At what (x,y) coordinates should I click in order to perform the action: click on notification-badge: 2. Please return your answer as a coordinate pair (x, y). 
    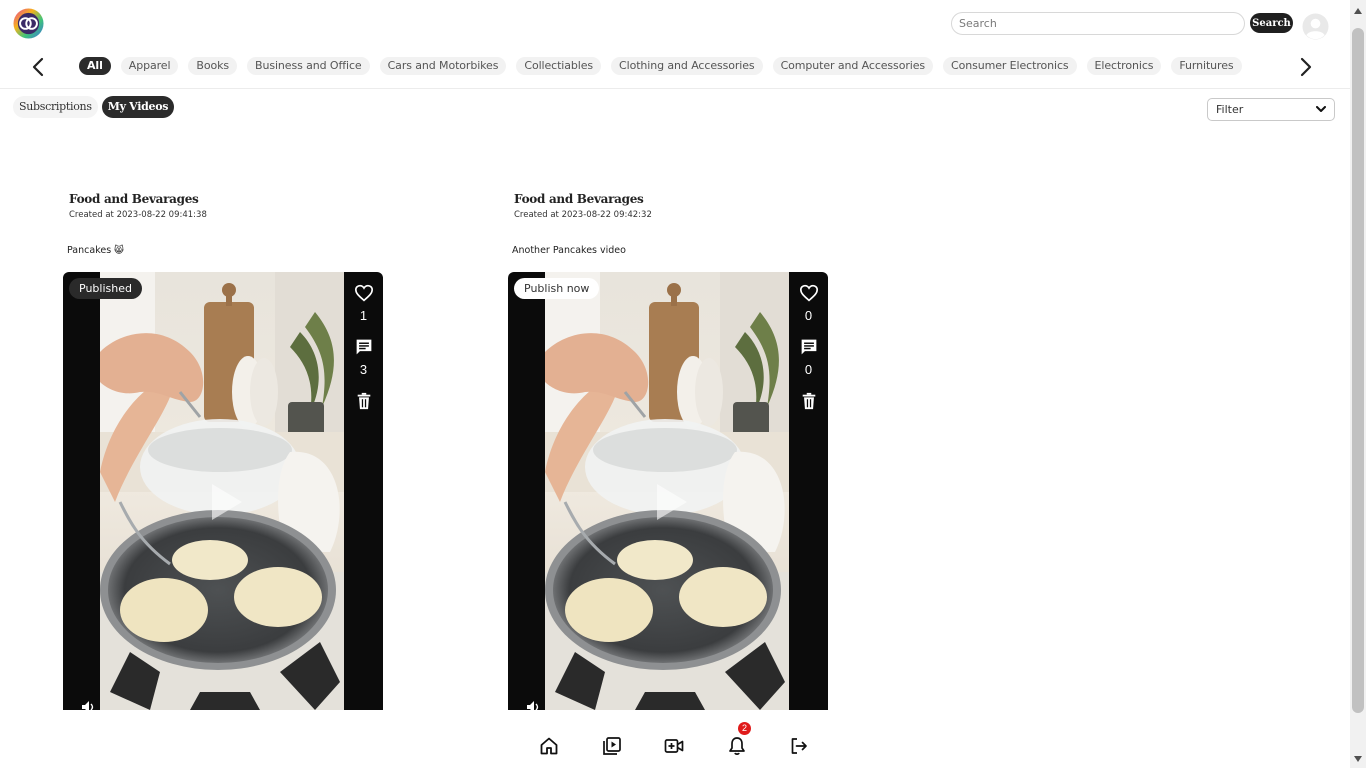
    Looking at the image, I should click on (744, 728).